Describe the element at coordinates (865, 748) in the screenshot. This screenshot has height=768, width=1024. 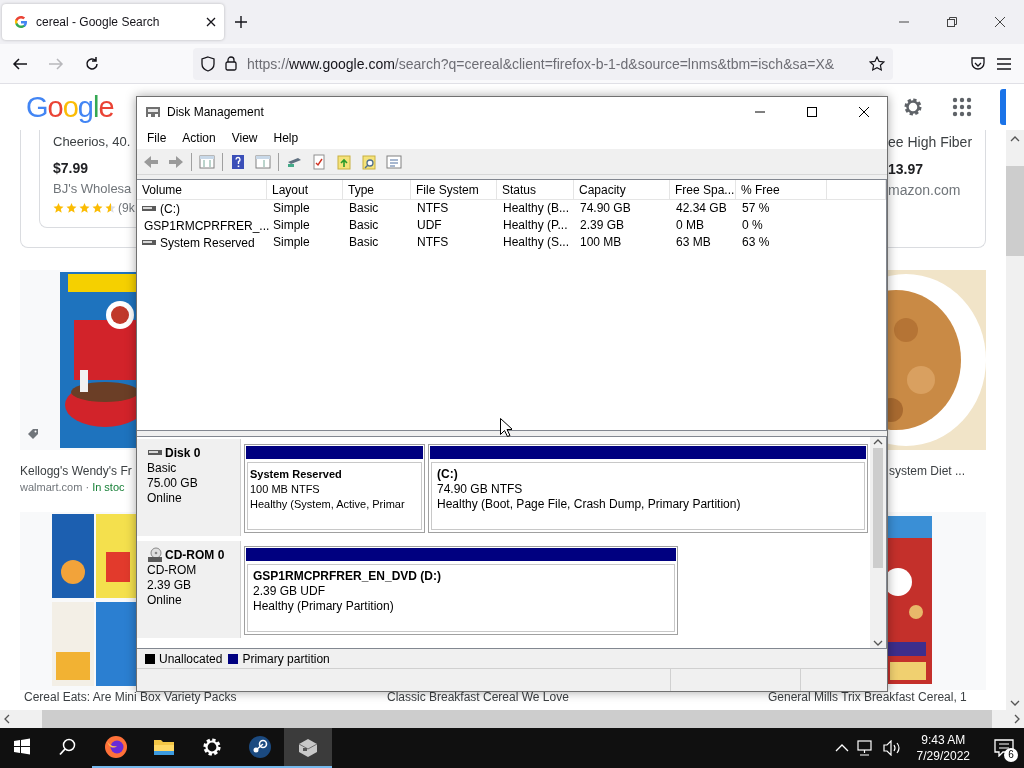
I see `network-icon` at that location.